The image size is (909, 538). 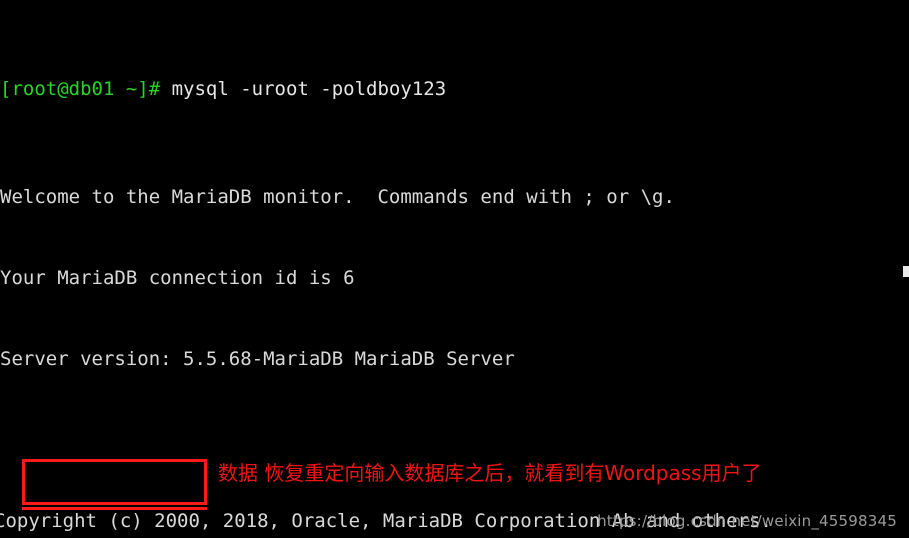 What do you see at coordinates (177, 278) in the screenshot?
I see `output-line: Your MariaDB connection id is 6` at bounding box center [177, 278].